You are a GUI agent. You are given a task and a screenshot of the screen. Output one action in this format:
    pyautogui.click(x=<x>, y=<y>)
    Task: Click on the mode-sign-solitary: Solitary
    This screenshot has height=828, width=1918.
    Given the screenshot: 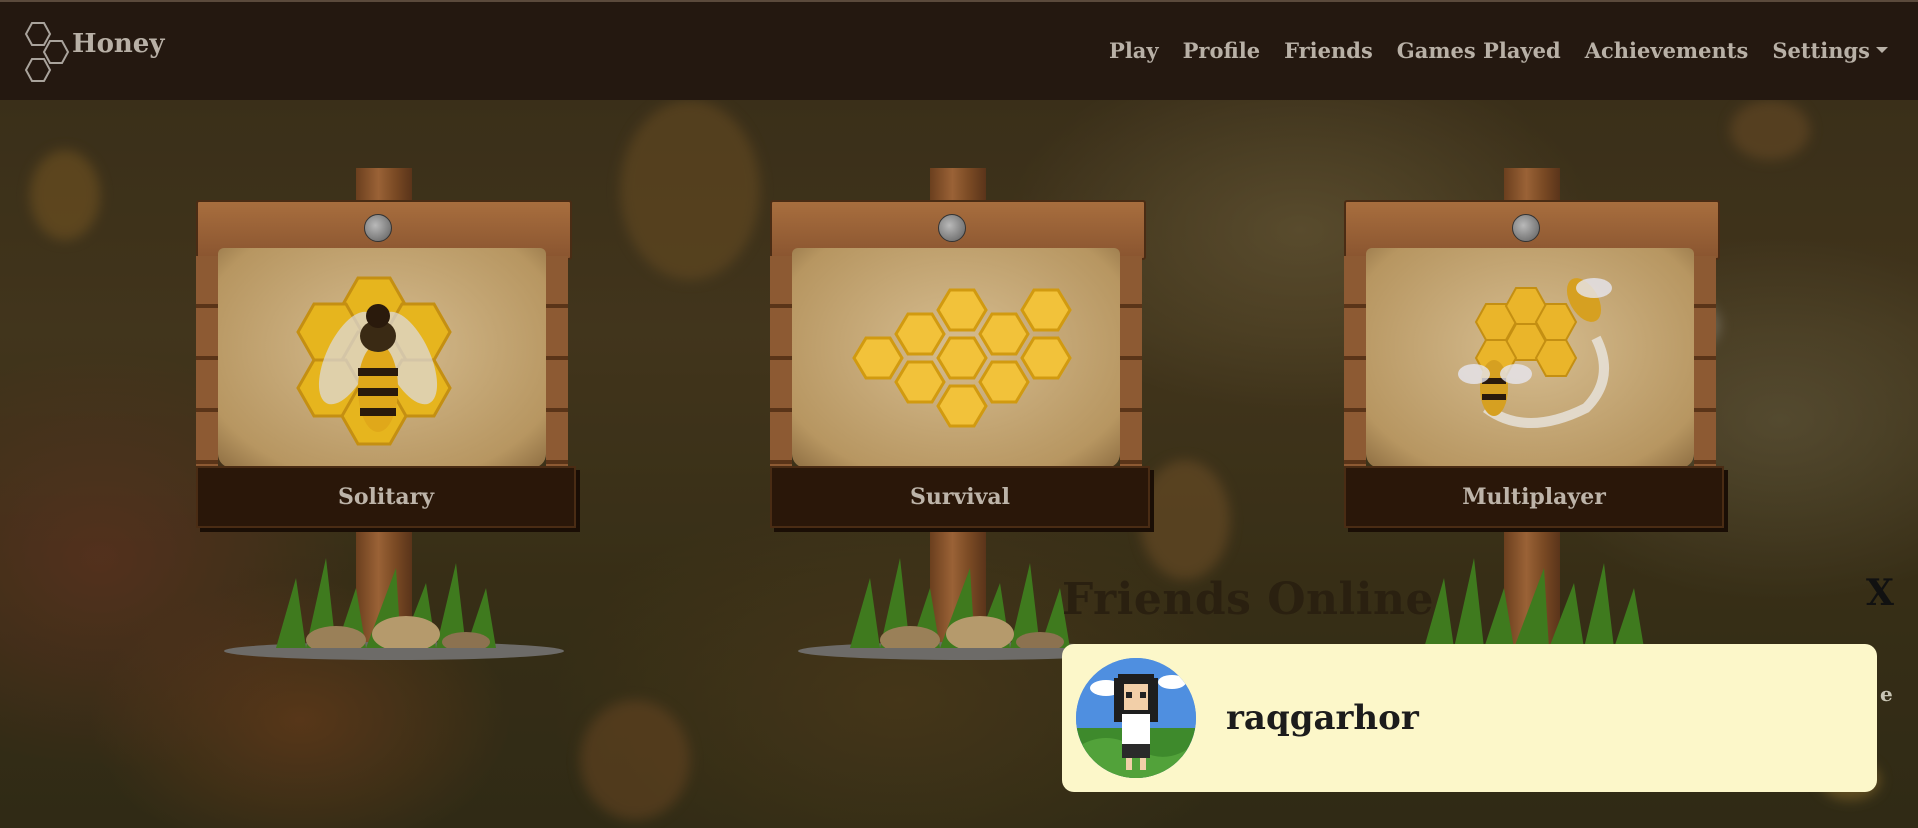 What is the action you would take?
    pyautogui.click(x=386, y=433)
    